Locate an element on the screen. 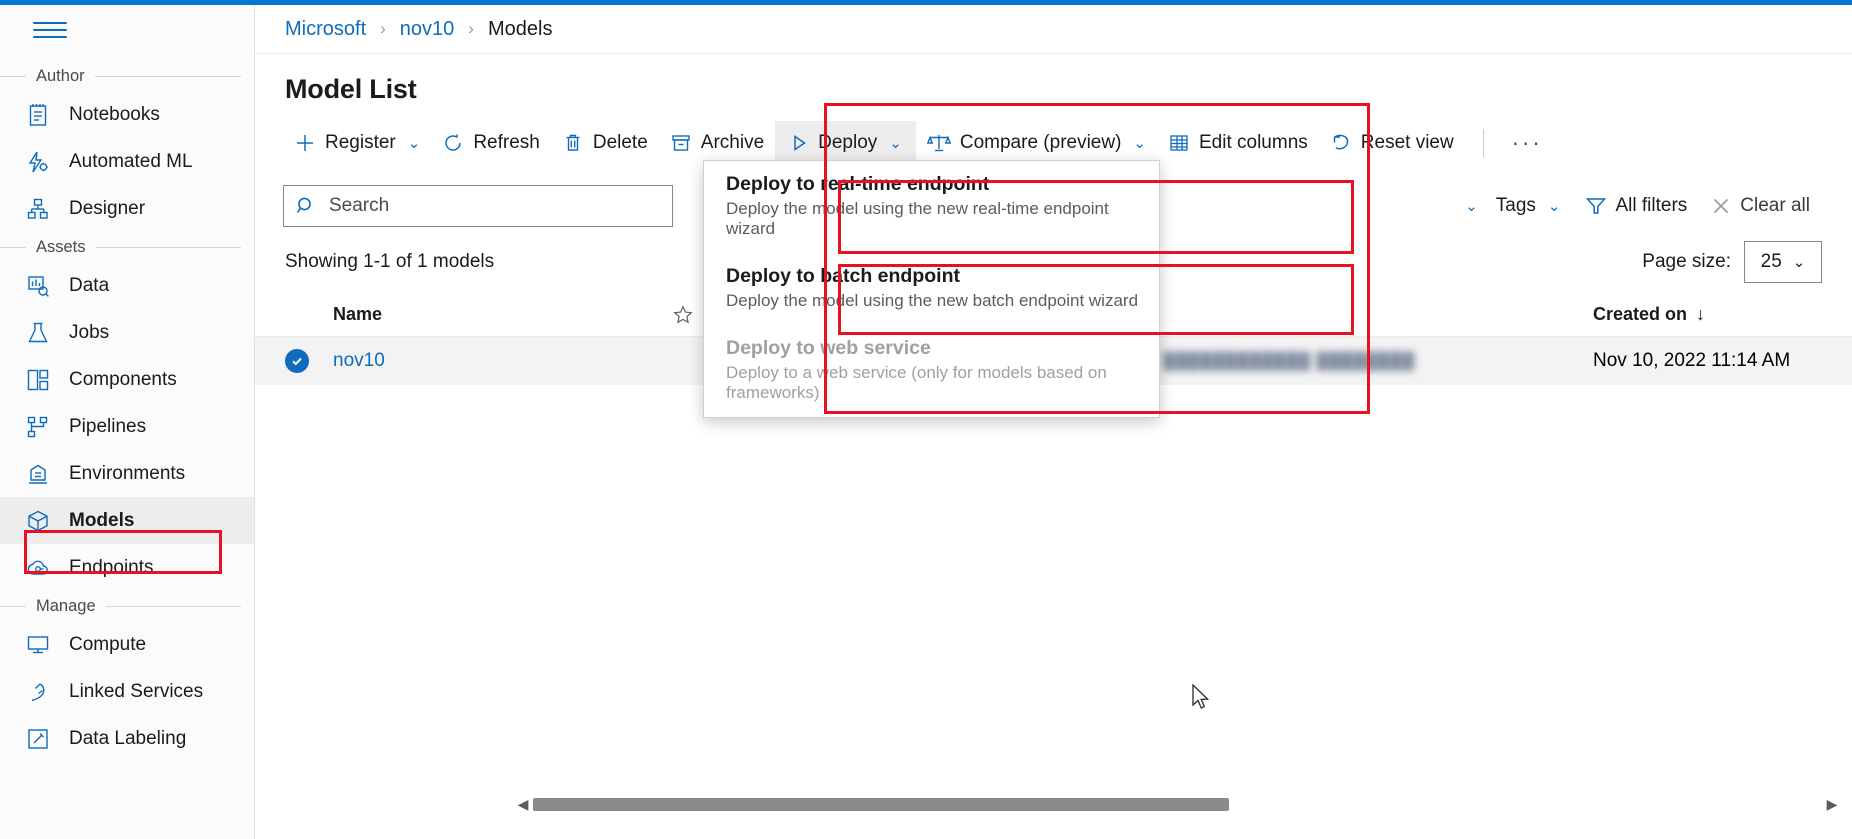 The image size is (1852, 839). clear-all-button: Clear all is located at coordinates (1760, 206).